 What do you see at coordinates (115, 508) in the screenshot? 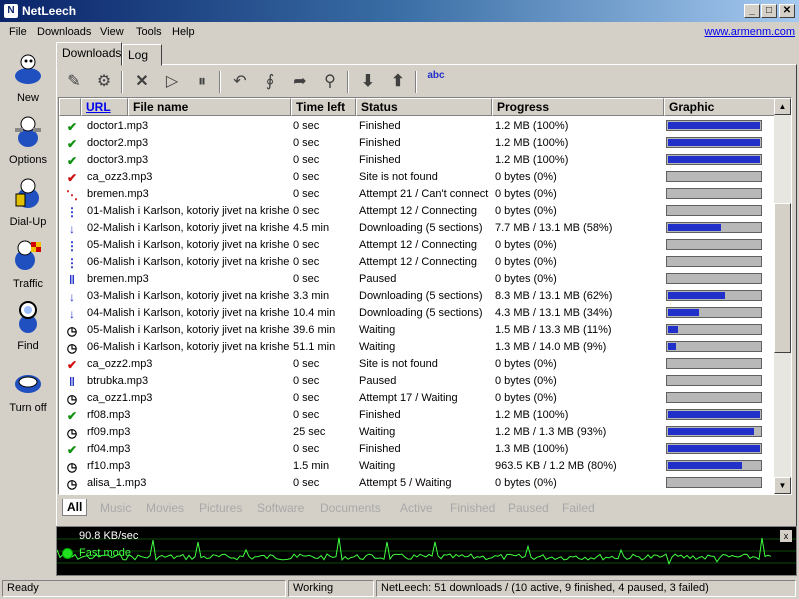
I see `filter-music: Music` at bounding box center [115, 508].